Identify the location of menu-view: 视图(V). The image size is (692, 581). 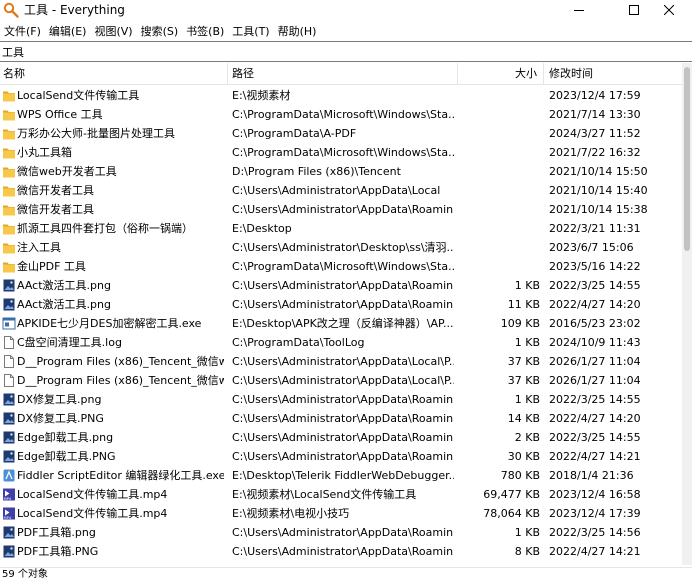
(112, 31).